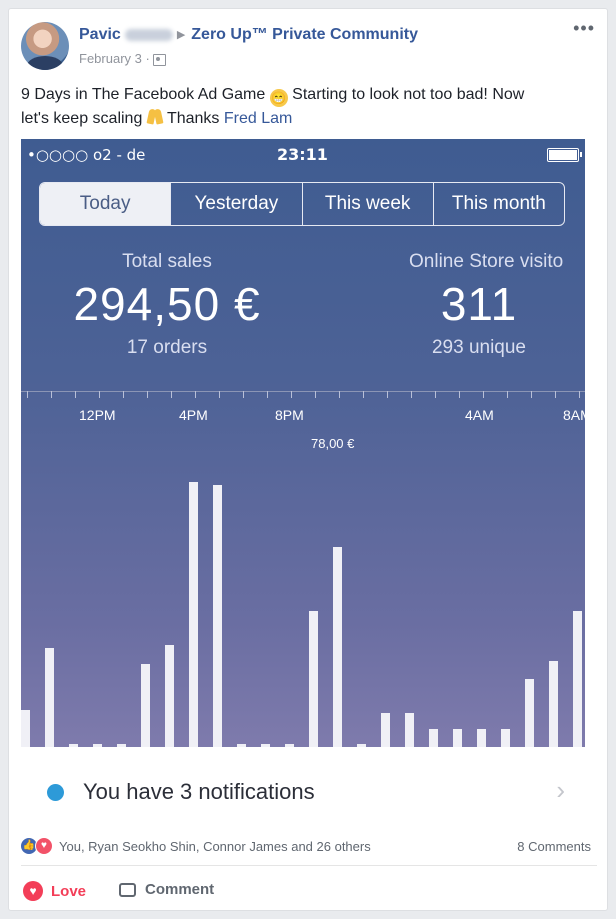  I want to click on heart-icon: ♥, so click(33, 891).